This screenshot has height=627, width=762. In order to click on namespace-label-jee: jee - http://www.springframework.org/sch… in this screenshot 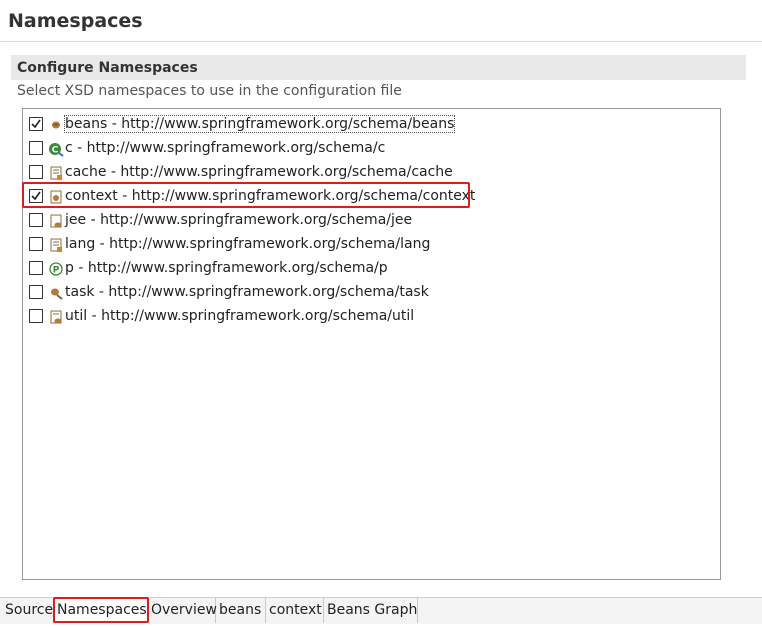, I will do `click(239, 220)`.